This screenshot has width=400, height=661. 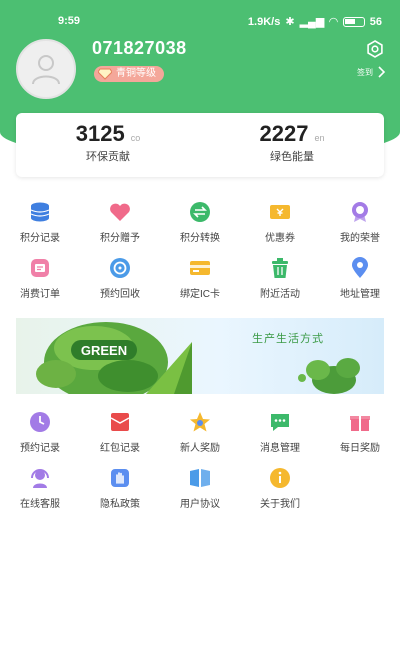 I want to click on menu-item-database: 积分记录, so click(x=40, y=228).